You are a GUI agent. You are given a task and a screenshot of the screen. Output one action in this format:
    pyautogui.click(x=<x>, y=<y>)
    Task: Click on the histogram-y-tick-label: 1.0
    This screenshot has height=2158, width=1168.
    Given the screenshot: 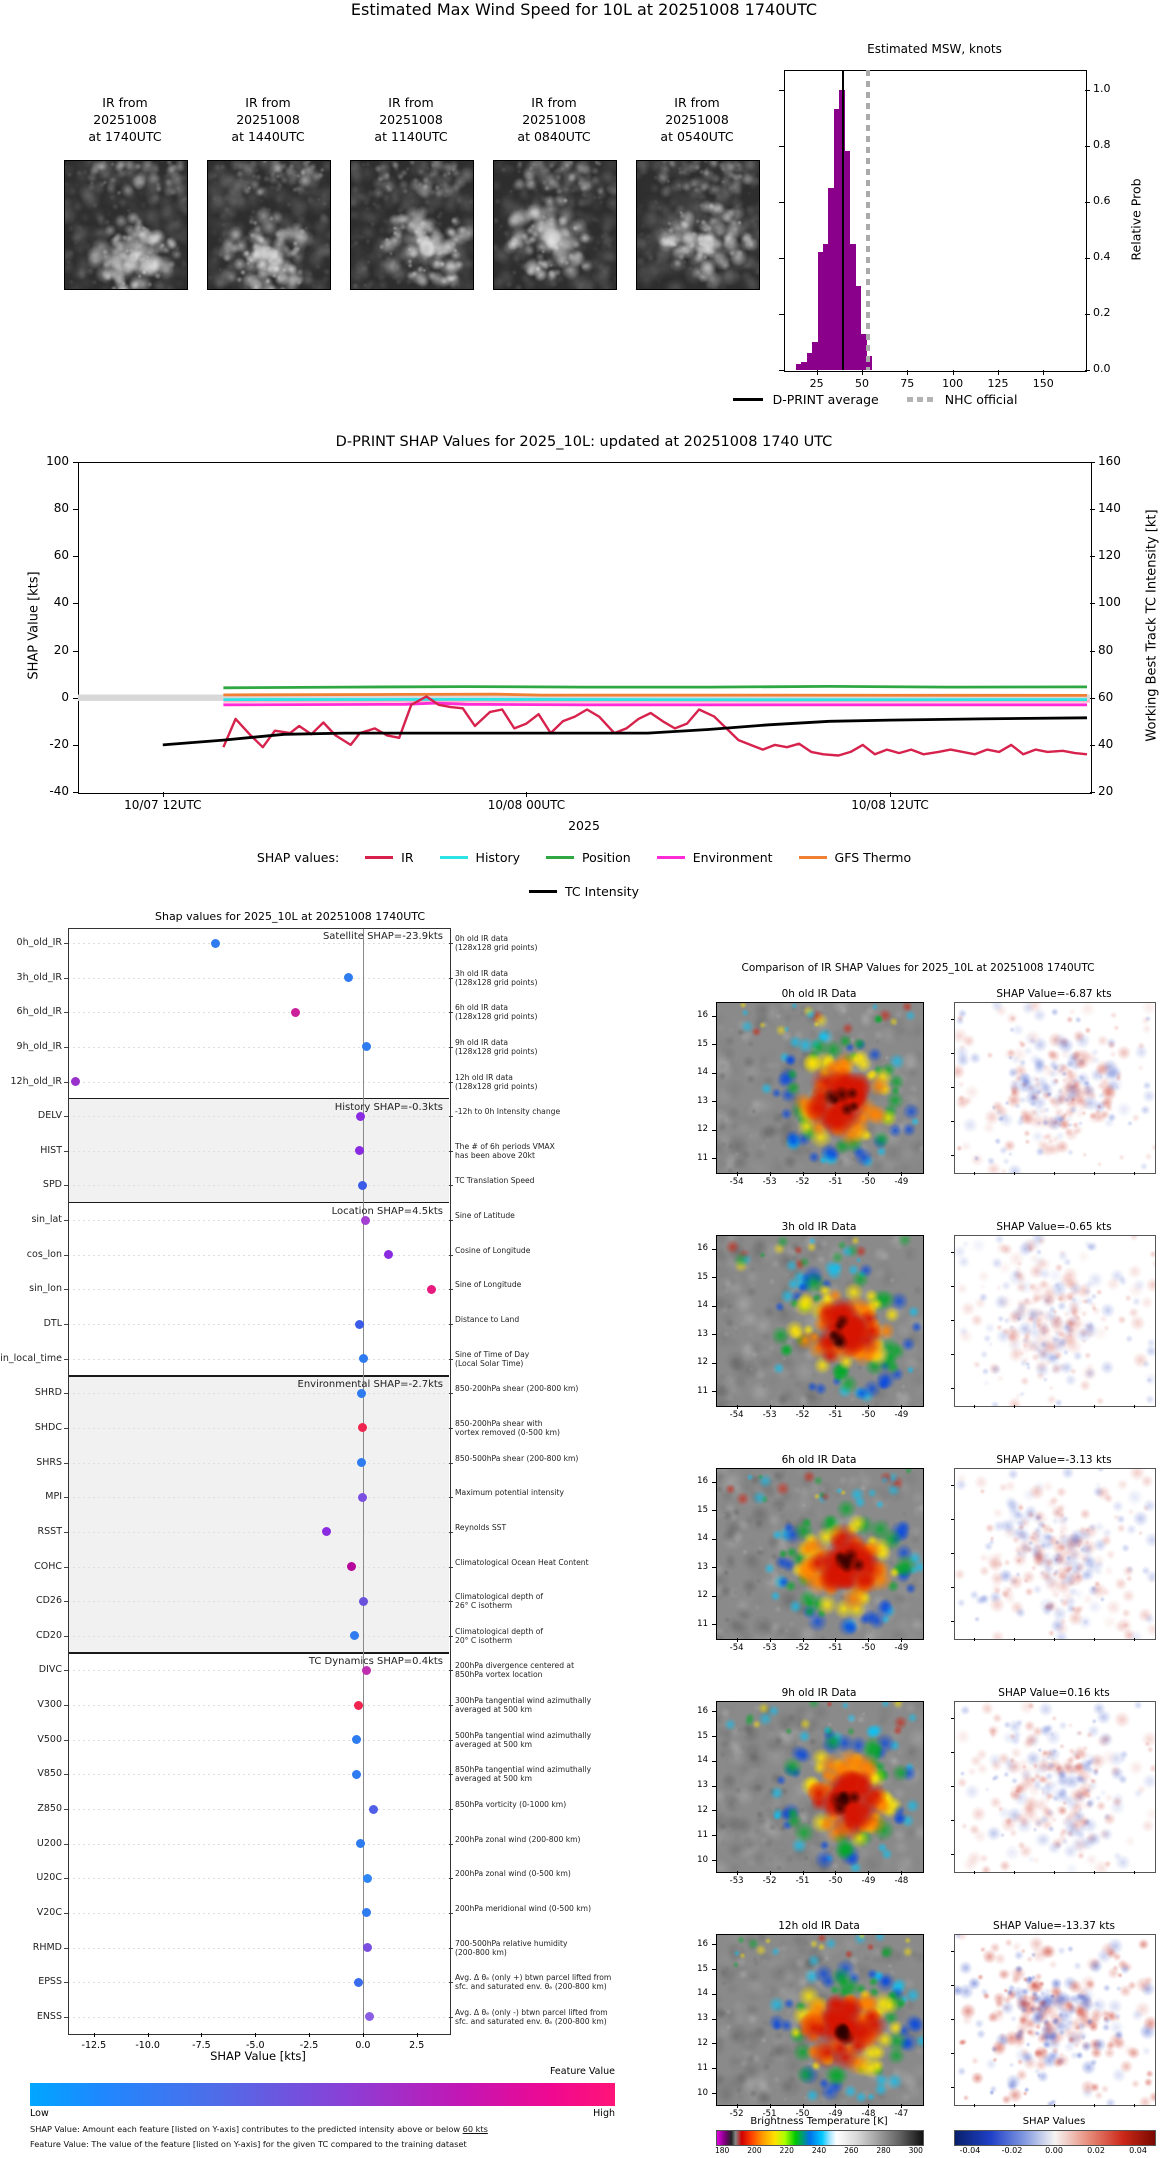 What is the action you would take?
    pyautogui.click(x=1102, y=88)
    